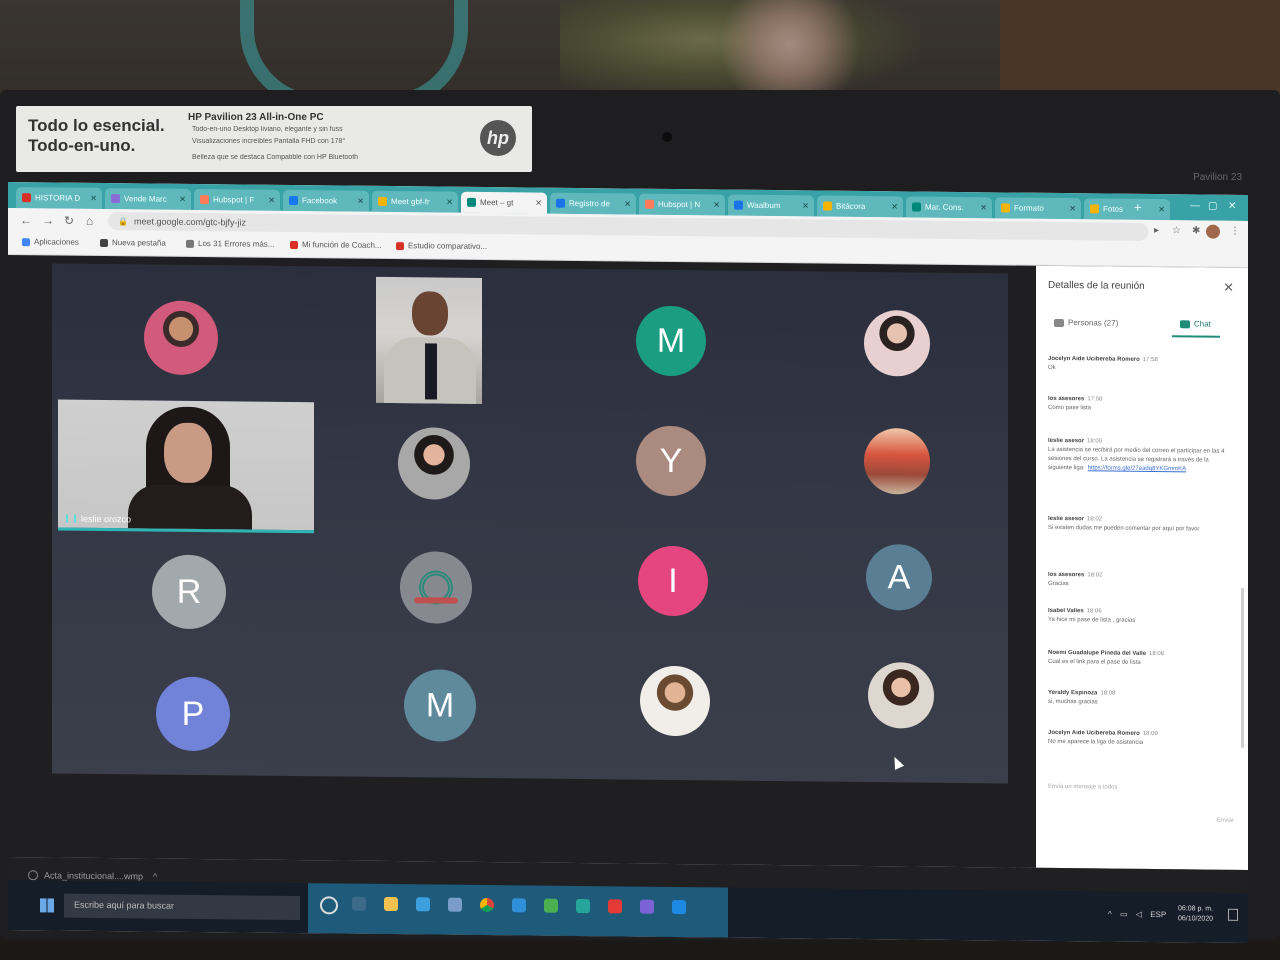 The height and width of the screenshot is (960, 1280). I want to click on close-panel-icon: ✕, so click(1228, 288).